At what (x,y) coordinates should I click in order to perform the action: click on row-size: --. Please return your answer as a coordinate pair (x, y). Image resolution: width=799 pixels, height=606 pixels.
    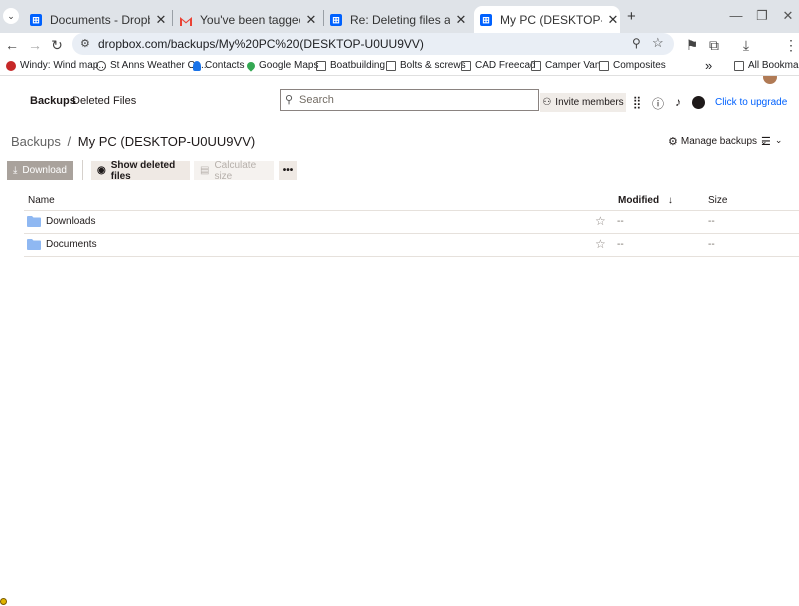
    Looking at the image, I should click on (711, 221).